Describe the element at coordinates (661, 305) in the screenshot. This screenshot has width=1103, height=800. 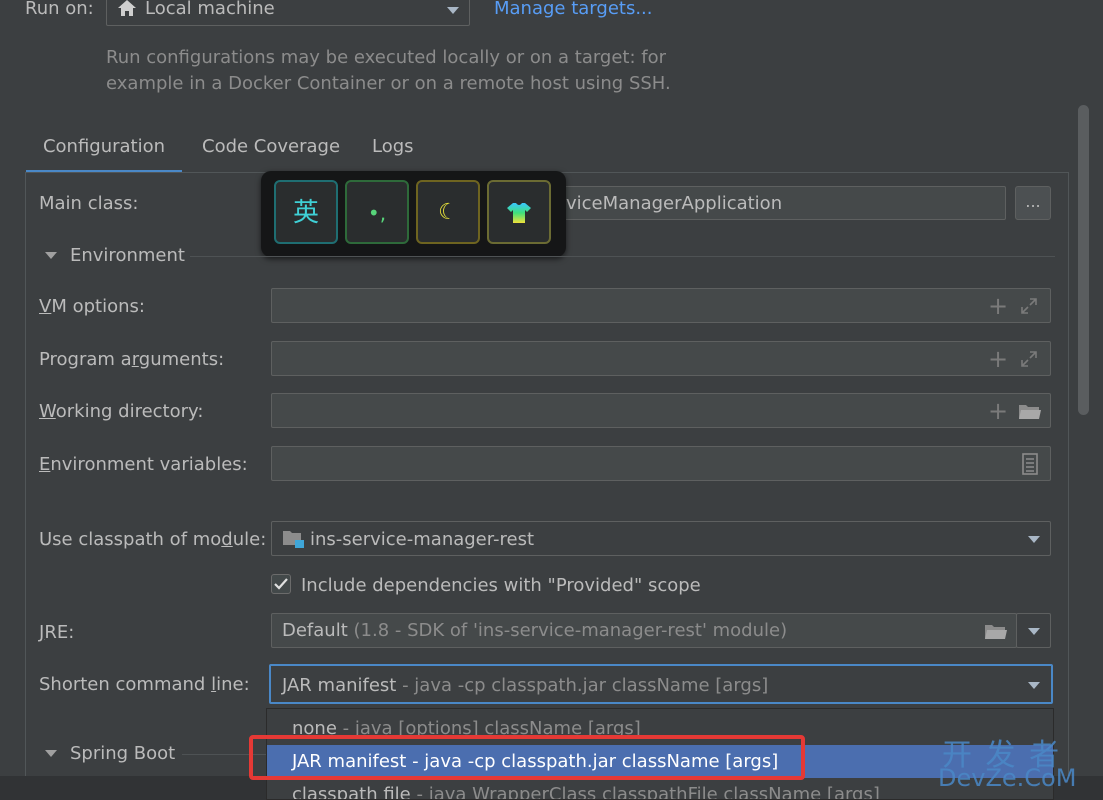
I see `vm-options-field: +` at that location.